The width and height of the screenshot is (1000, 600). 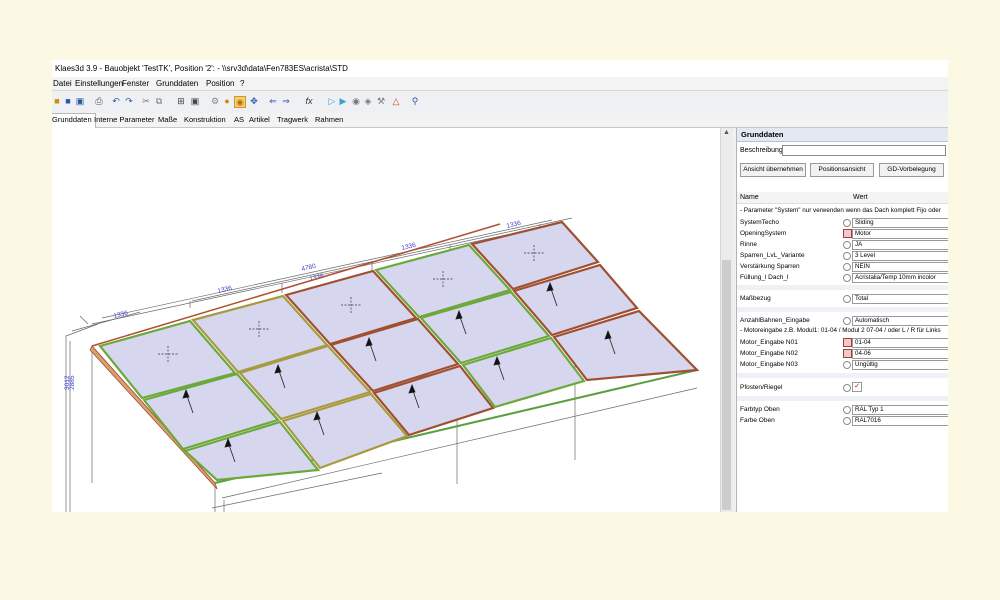 I want to click on shape-icon: ◈, so click(x=368, y=101).